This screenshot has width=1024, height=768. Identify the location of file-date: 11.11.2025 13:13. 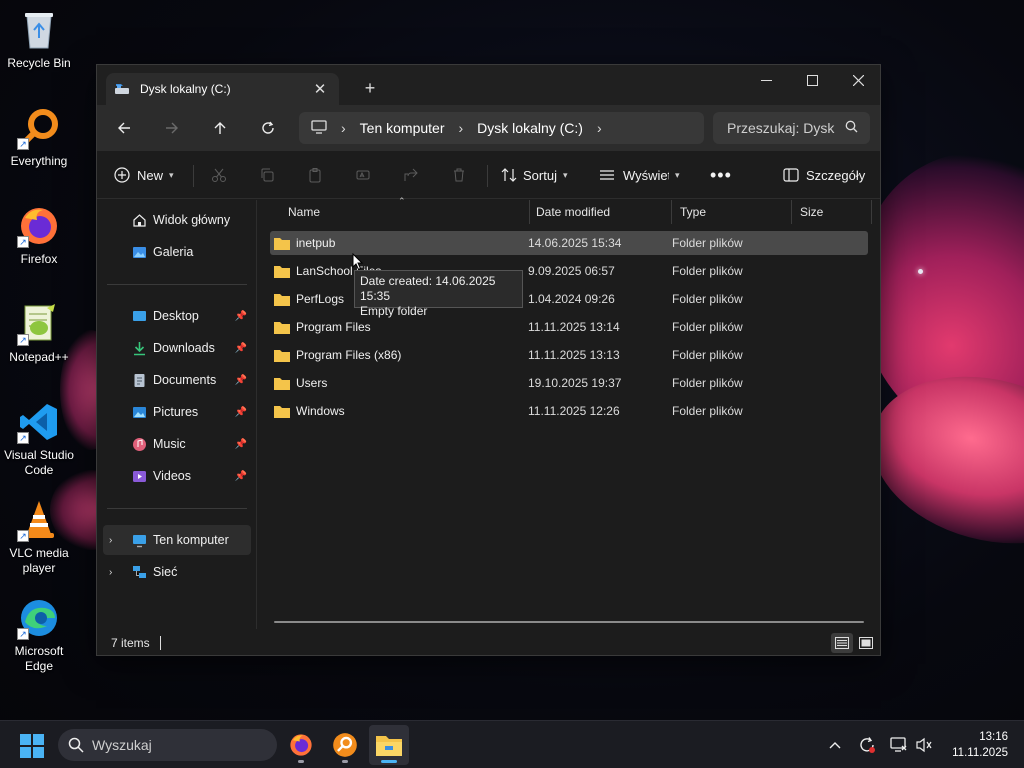
(574, 355).